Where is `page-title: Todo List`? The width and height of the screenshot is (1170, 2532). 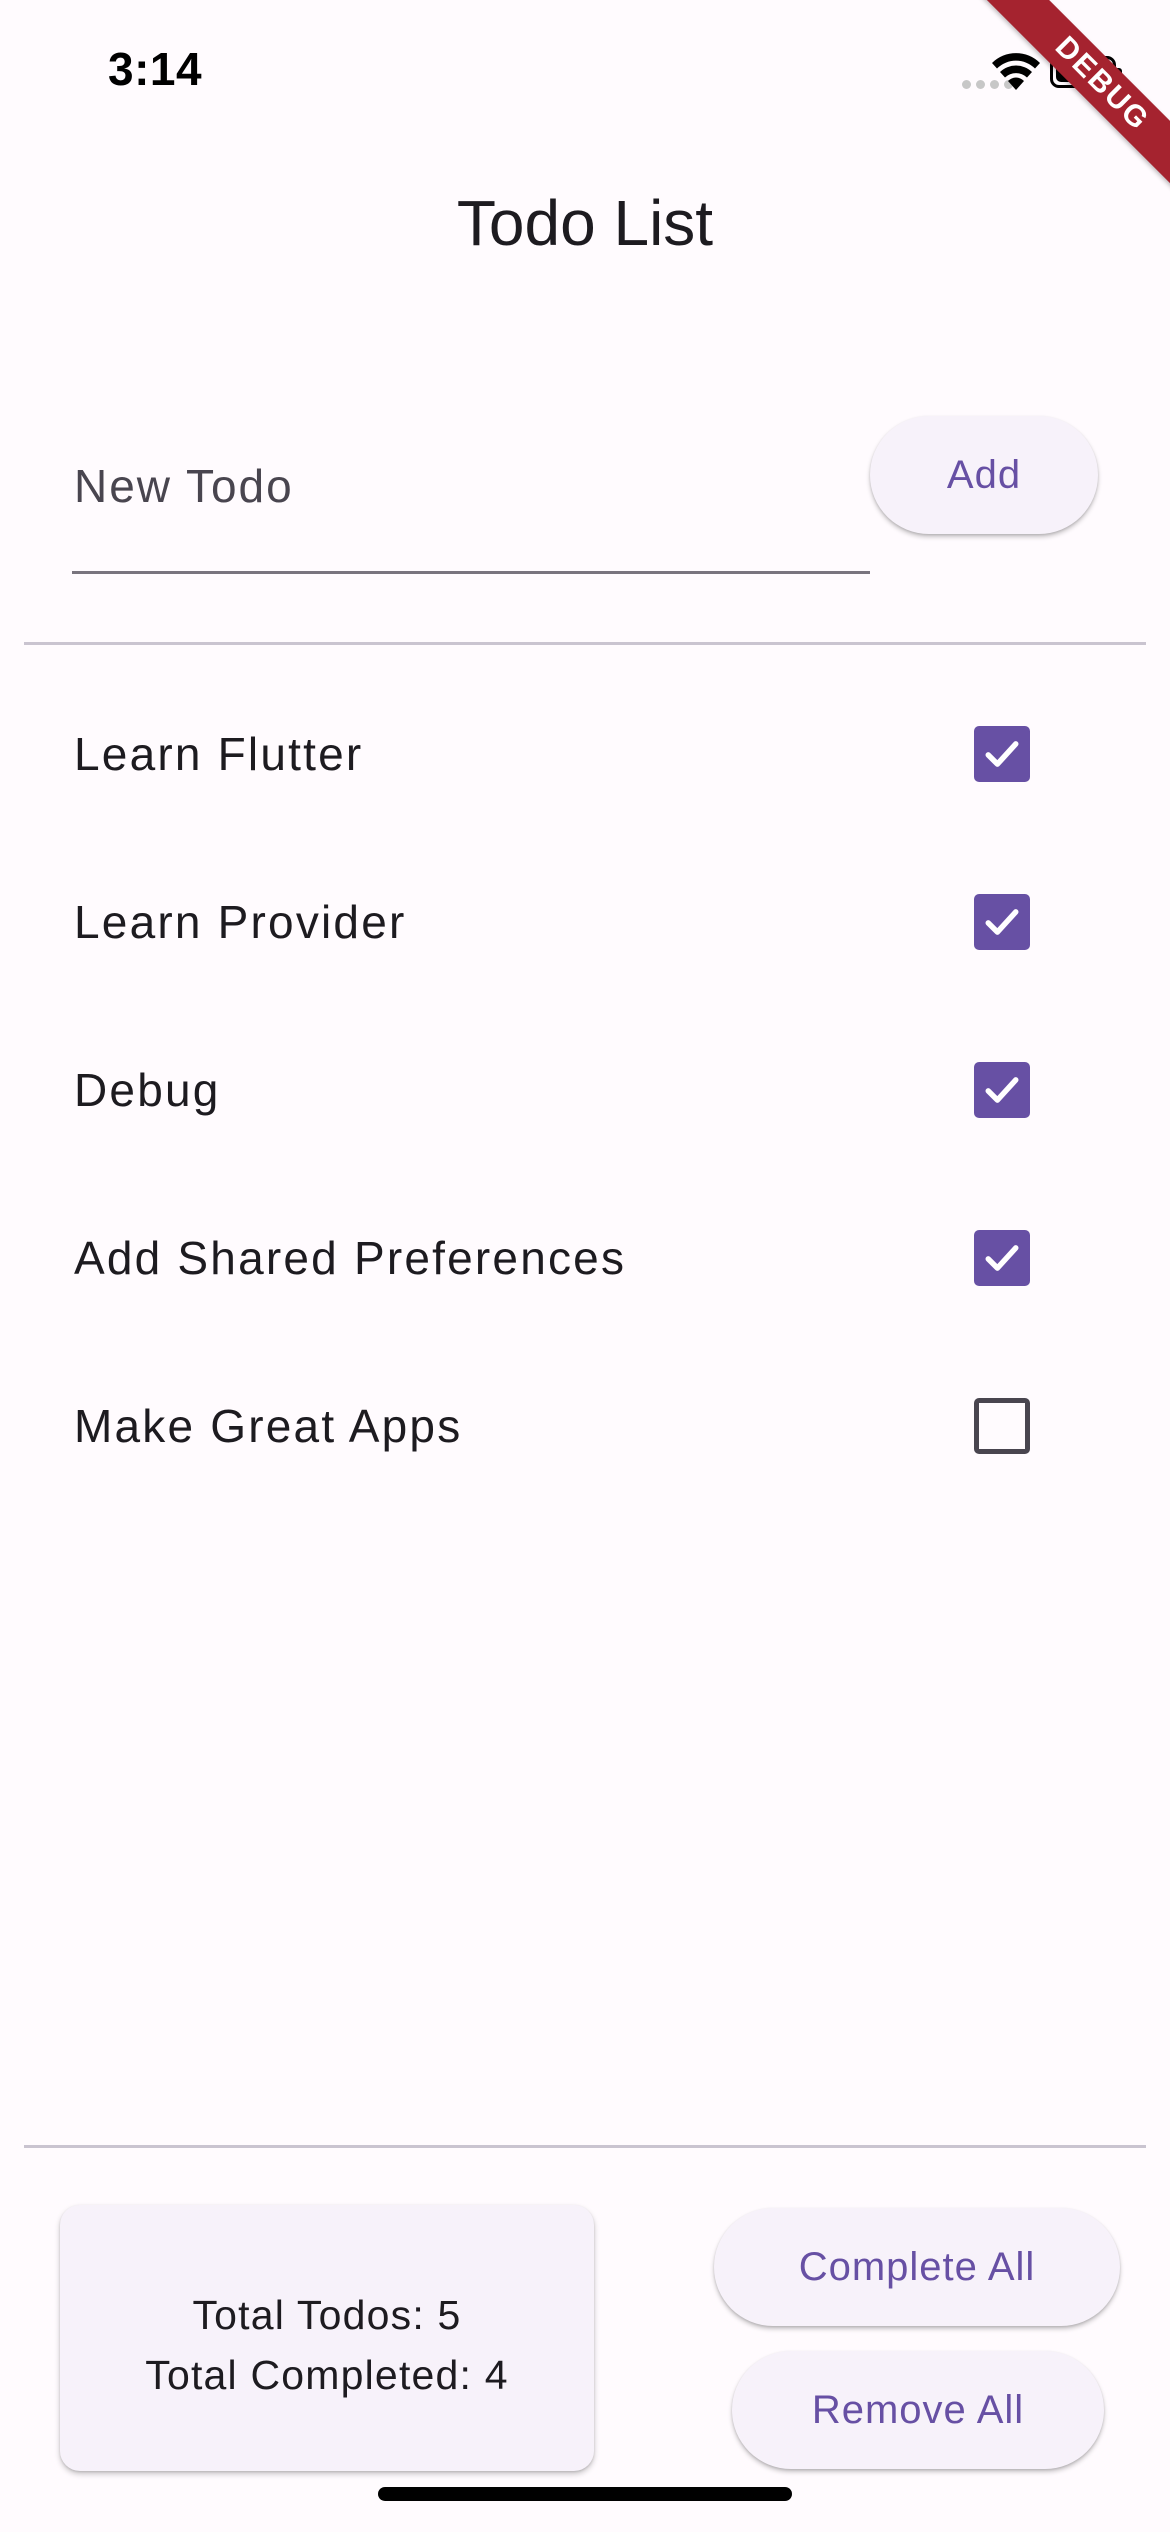
page-title: Todo List is located at coordinates (585, 223).